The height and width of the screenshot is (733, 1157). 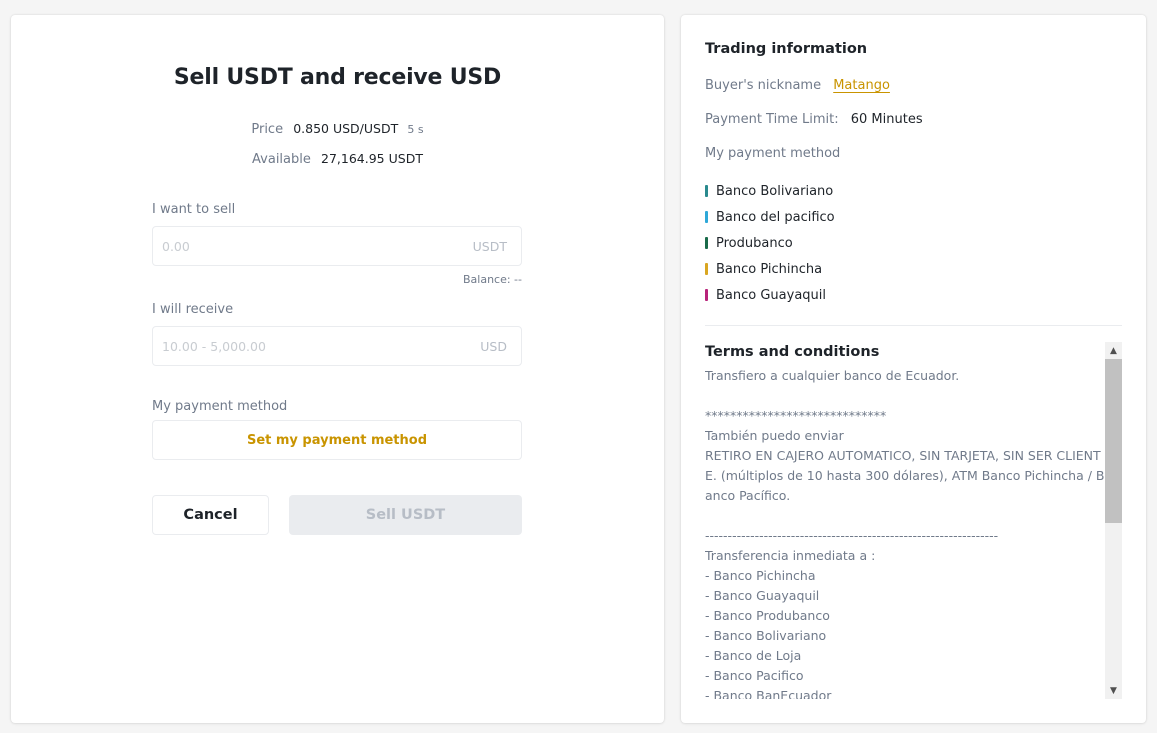 What do you see at coordinates (193, 309) in the screenshot?
I see `receive-amount-label: I will receive` at bounding box center [193, 309].